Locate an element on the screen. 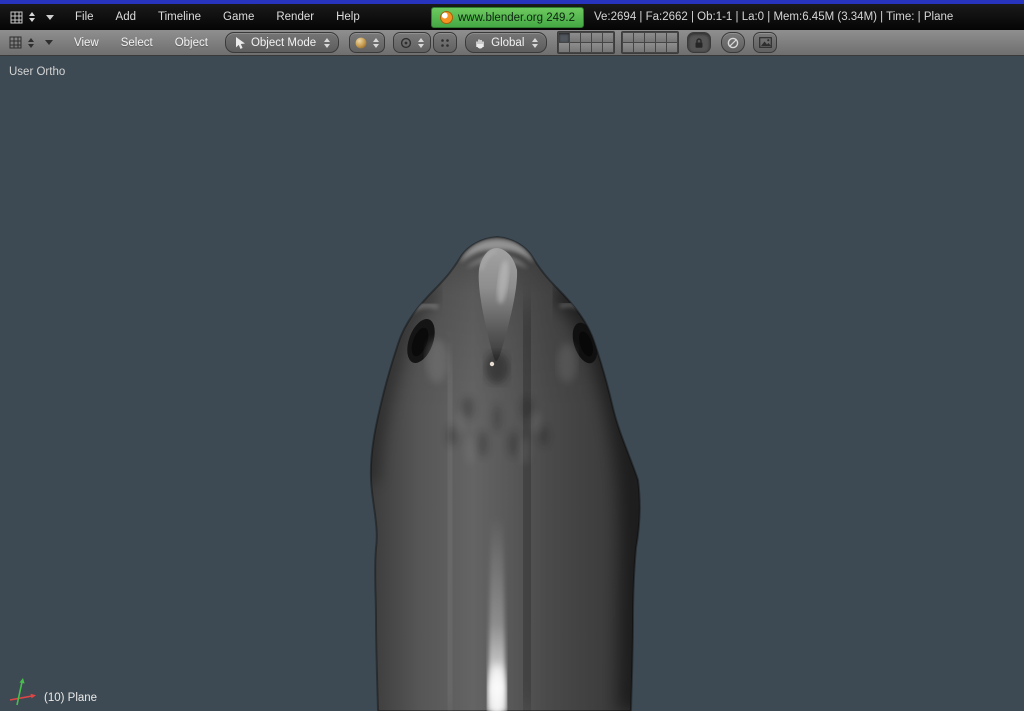 The width and height of the screenshot is (1024, 711). layer-grid-left is located at coordinates (586, 42).